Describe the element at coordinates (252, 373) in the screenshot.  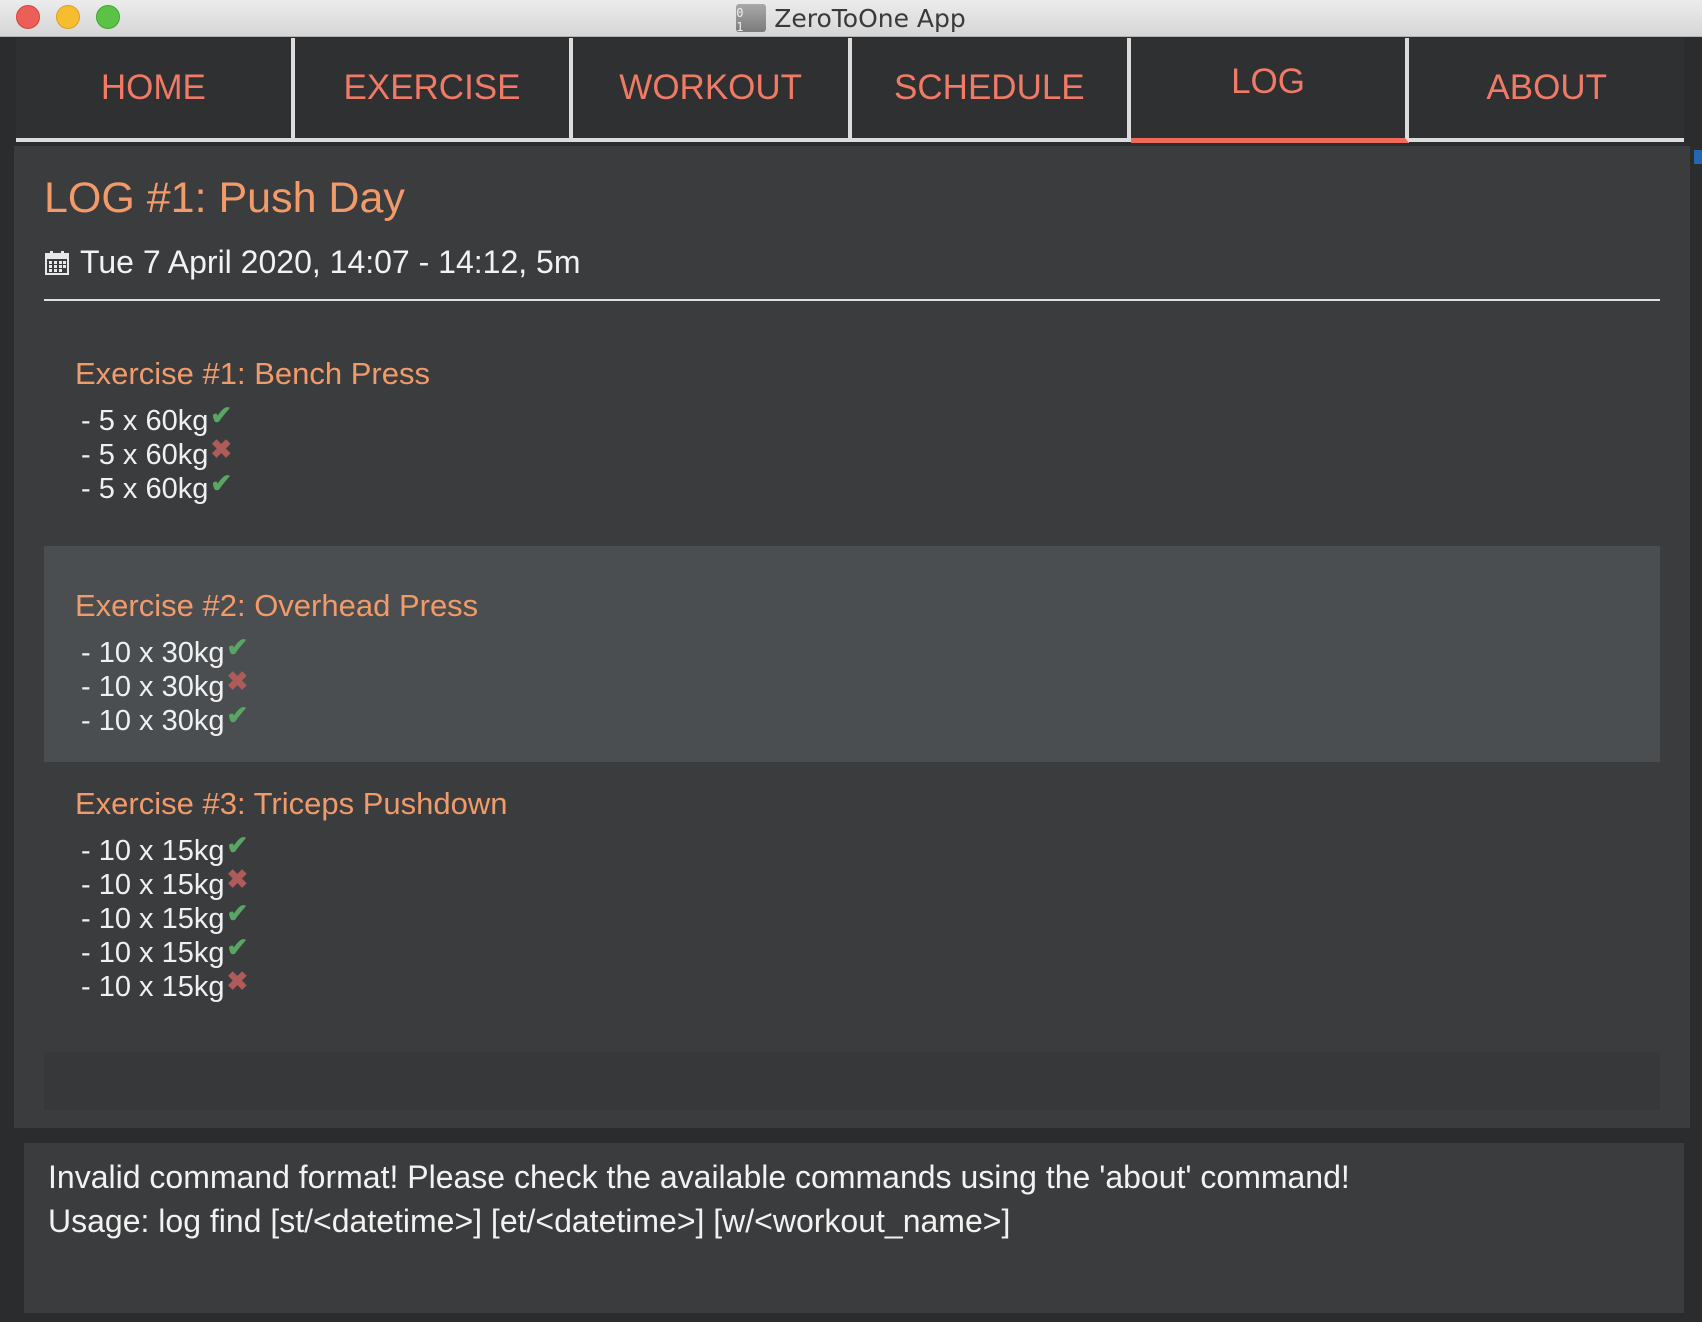
I see `exercise-title: Exercise #1: Bench Press` at that location.